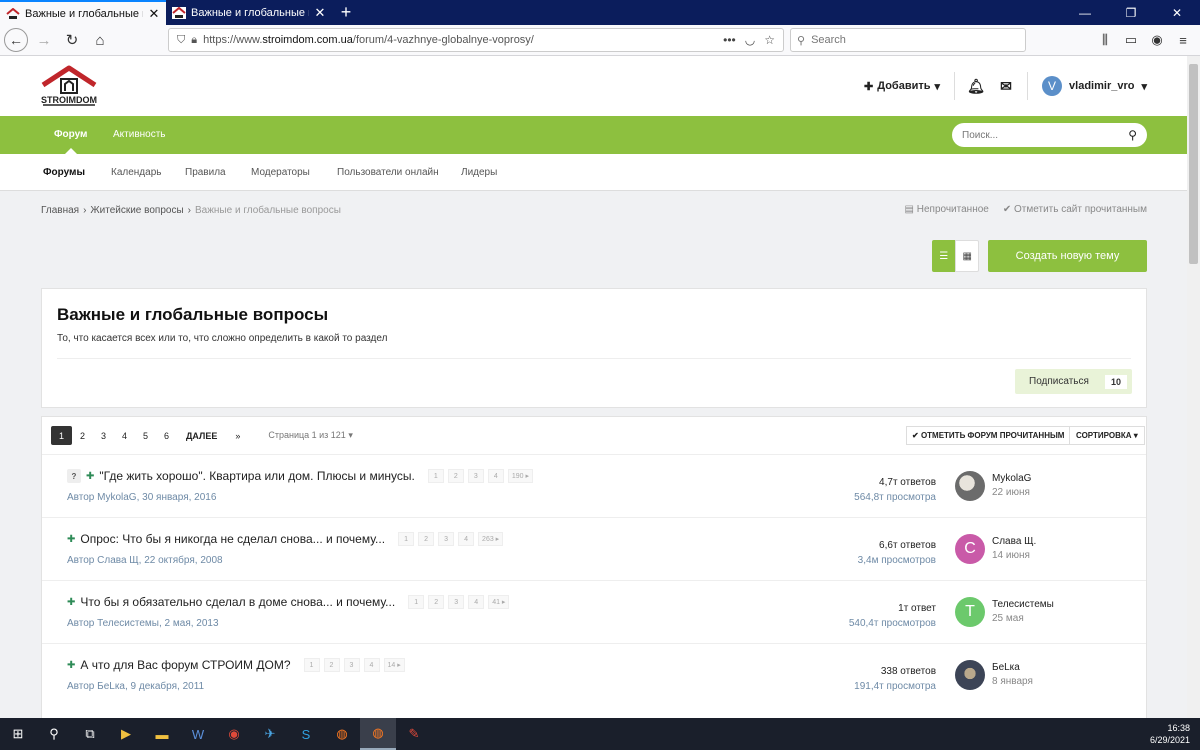  I want to click on account-icon: ◉, so click(1157, 40).